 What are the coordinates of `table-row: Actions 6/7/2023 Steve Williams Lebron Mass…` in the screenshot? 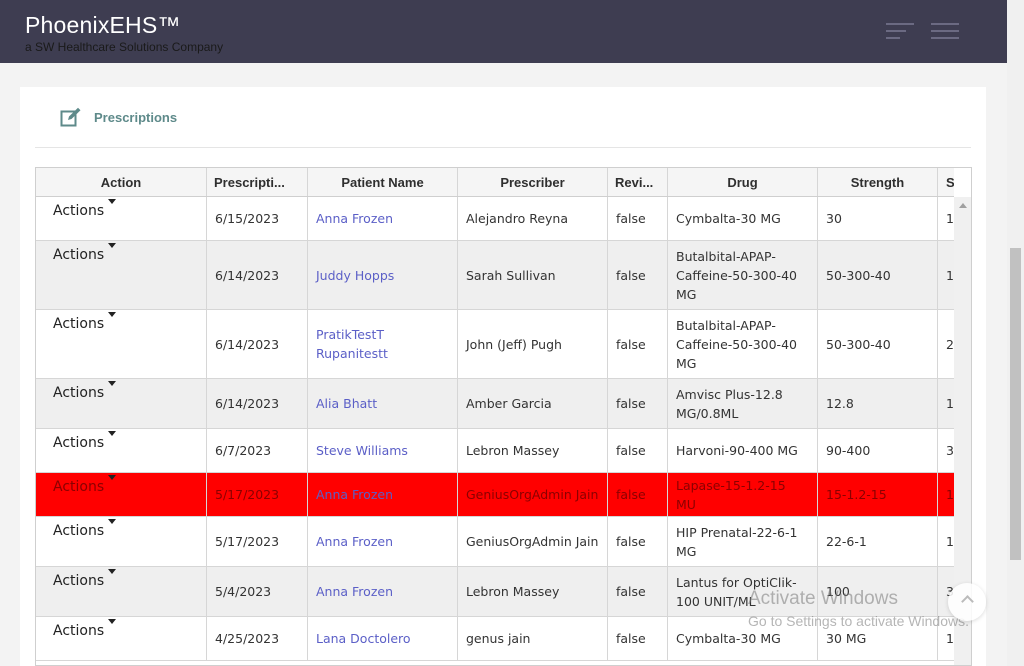 It's located at (495, 451).